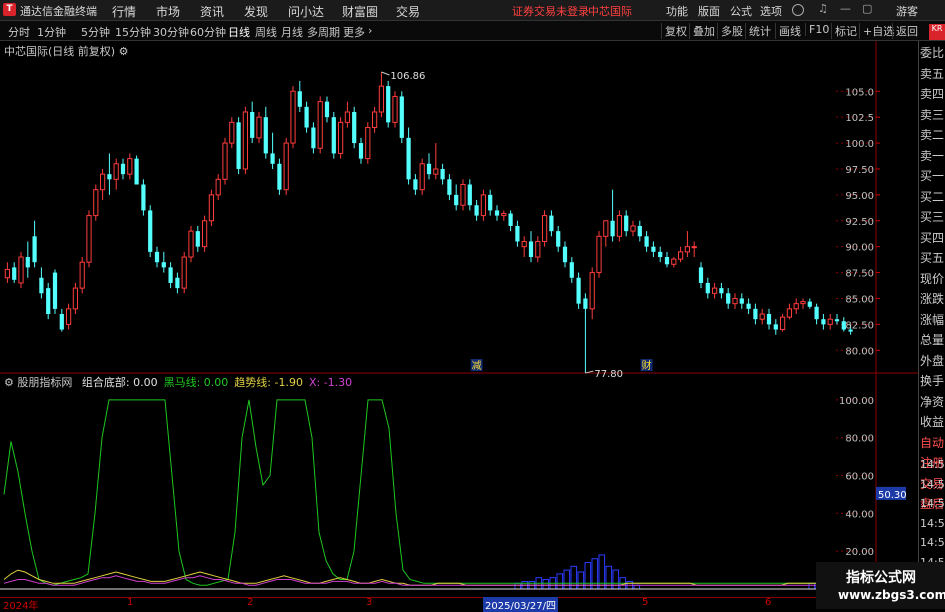  What do you see at coordinates (771, 11) in the screenshot?
I see `menu-item-xuanxiang: 选项` at bounding box center [771, 11].